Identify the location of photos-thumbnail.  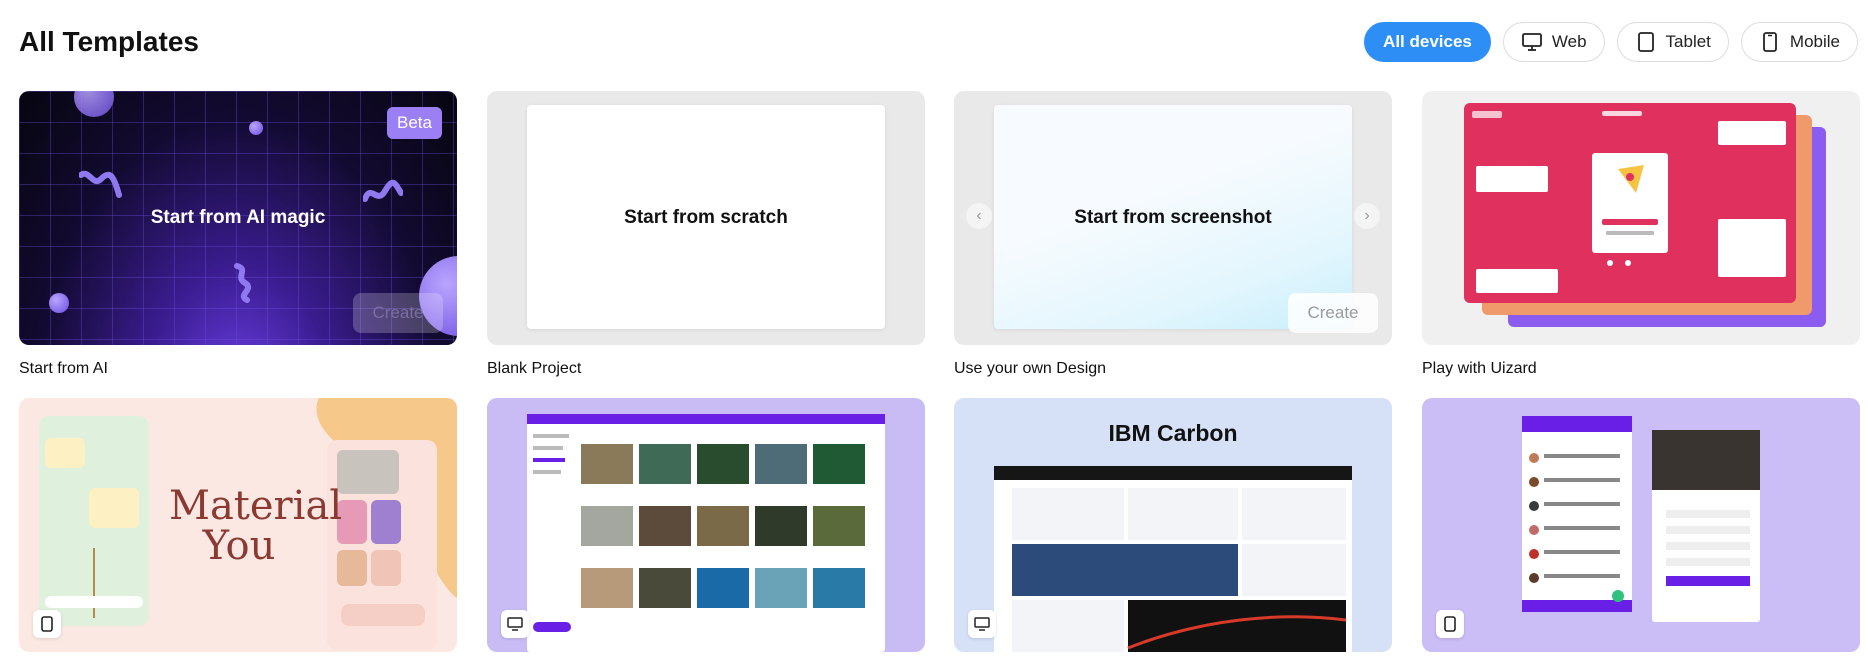
(706, 525).